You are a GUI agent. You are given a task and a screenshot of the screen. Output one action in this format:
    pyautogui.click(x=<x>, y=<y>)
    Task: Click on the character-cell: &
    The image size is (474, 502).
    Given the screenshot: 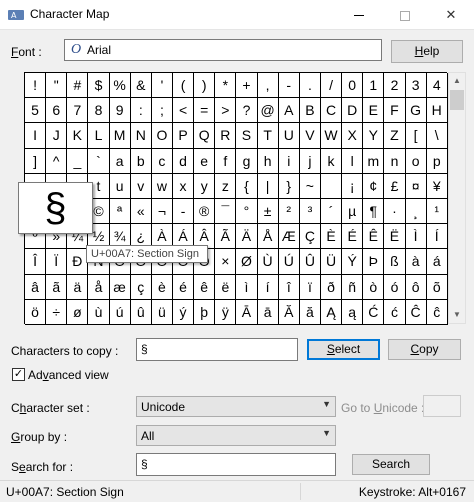 What is the action you would take?
    pyautogui.click(x=141, y=86)
    